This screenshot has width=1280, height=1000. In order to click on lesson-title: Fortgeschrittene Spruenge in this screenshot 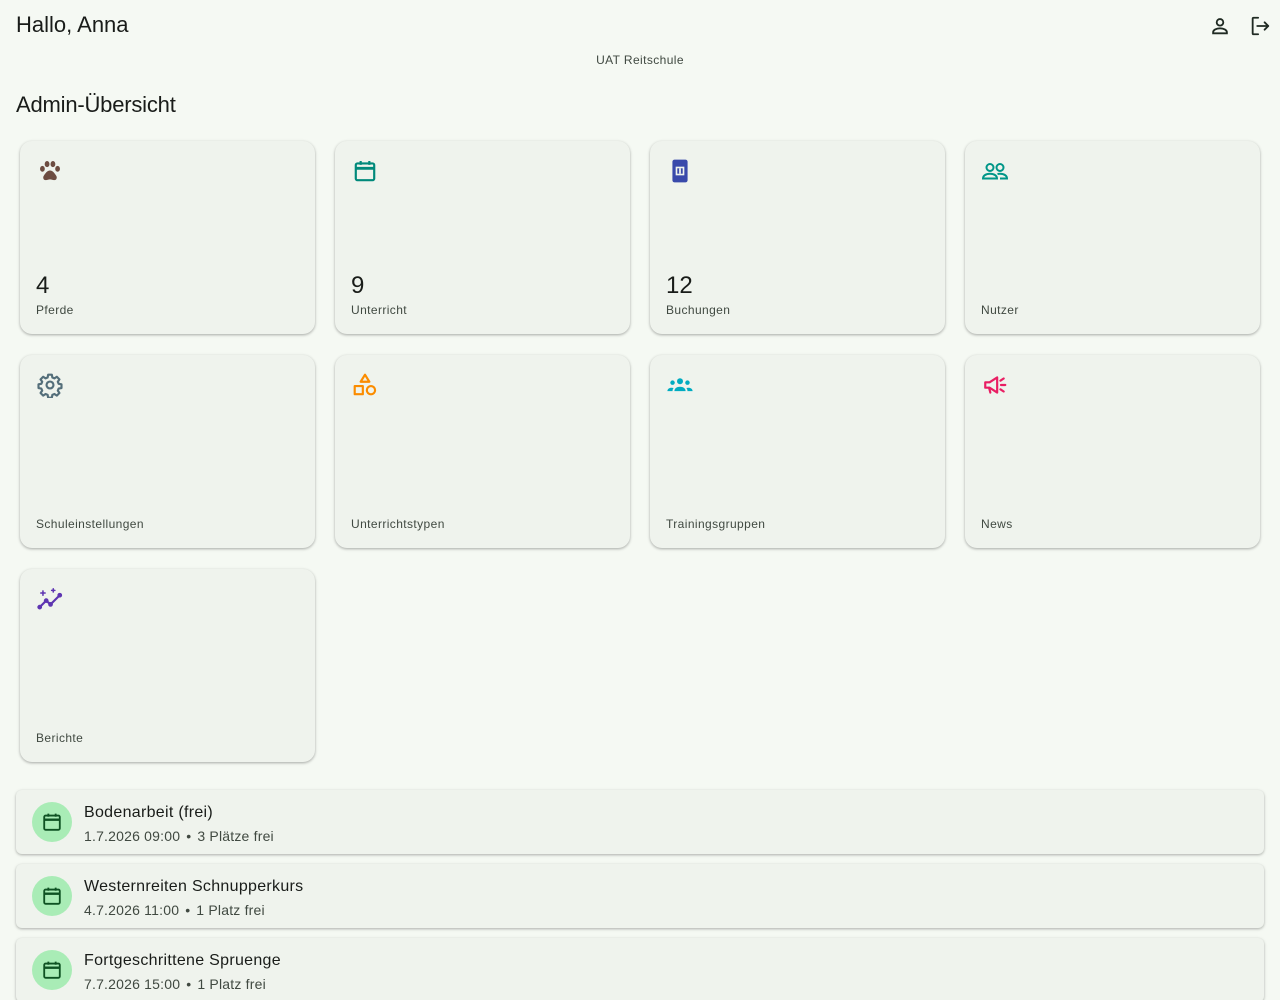, I will do `click(182, 960)`.